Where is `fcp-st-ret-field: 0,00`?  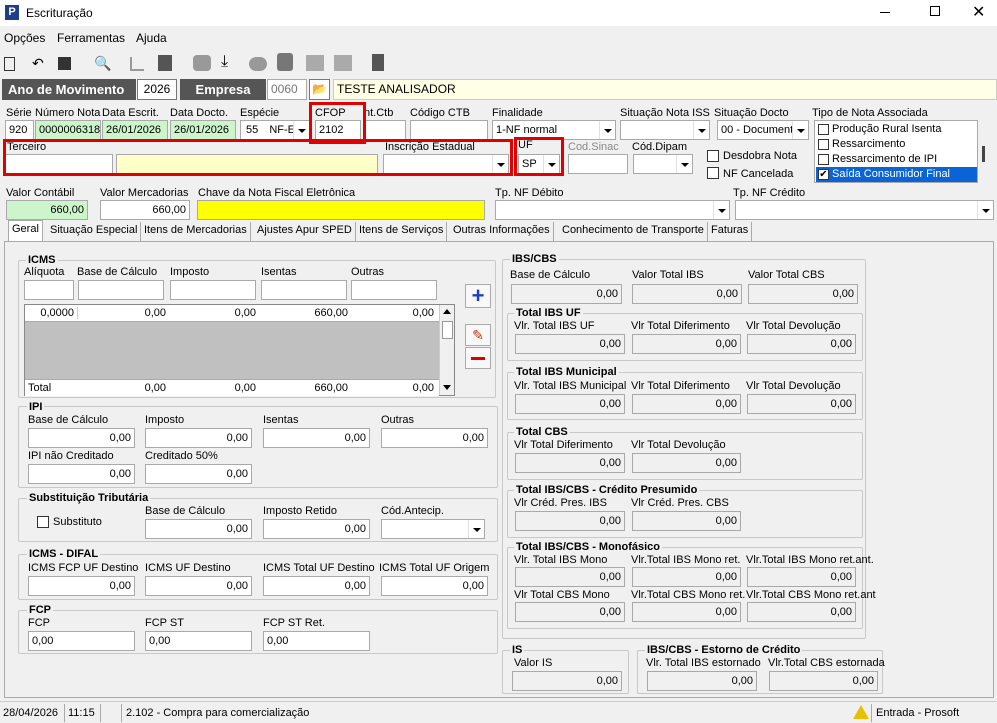 fcp-st-ret-field: 0,00 is located at coordinates (316, 641).